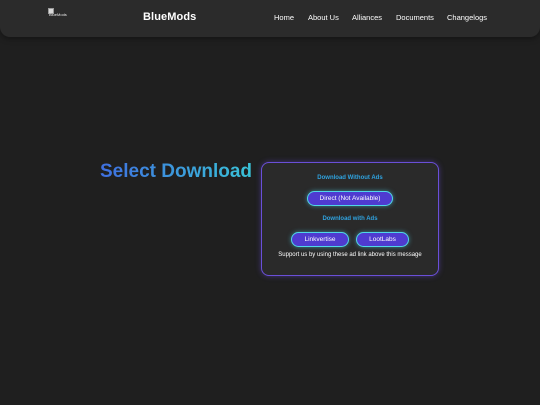 The height and width of the screenshot is (405, 540). I want to click on with-ads-heading: Download with Ads, so click(350, 219).